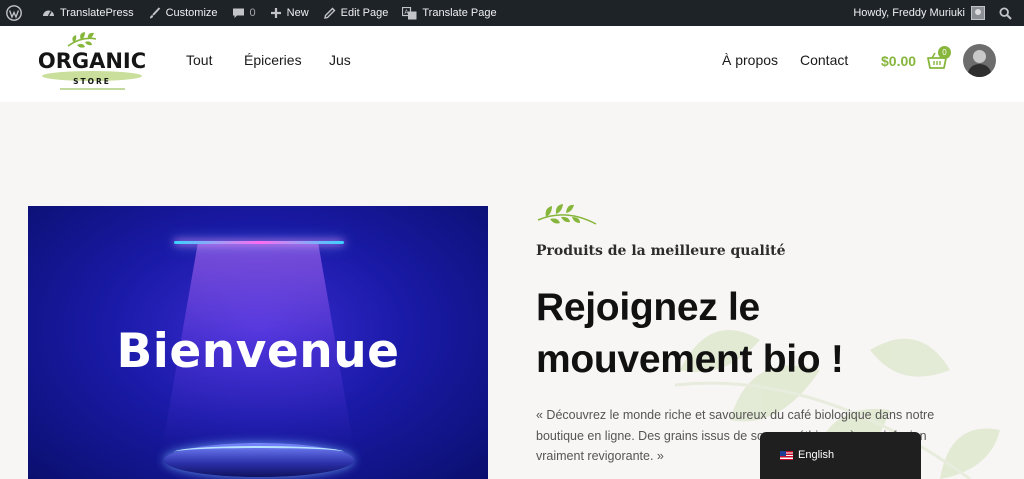  What do you see at coordinates (275, 13) in the screenshot?
I see `plus-icon` at bounding box center [275, 13].